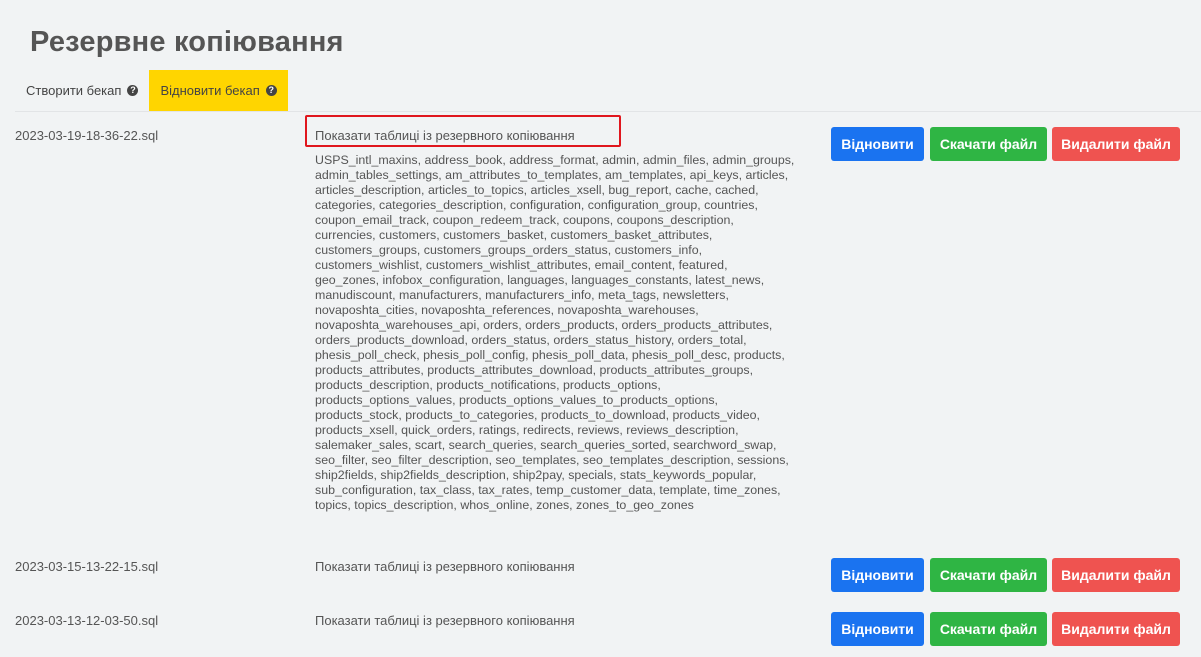 Image resolution: width=1201 pixels, height=657 pixels. What do you see at coordinates (87, 566) in the screenshot?
I see `backup-filename: 2023-03-15-13-22-15.sql` at bounding box center [87, 566].